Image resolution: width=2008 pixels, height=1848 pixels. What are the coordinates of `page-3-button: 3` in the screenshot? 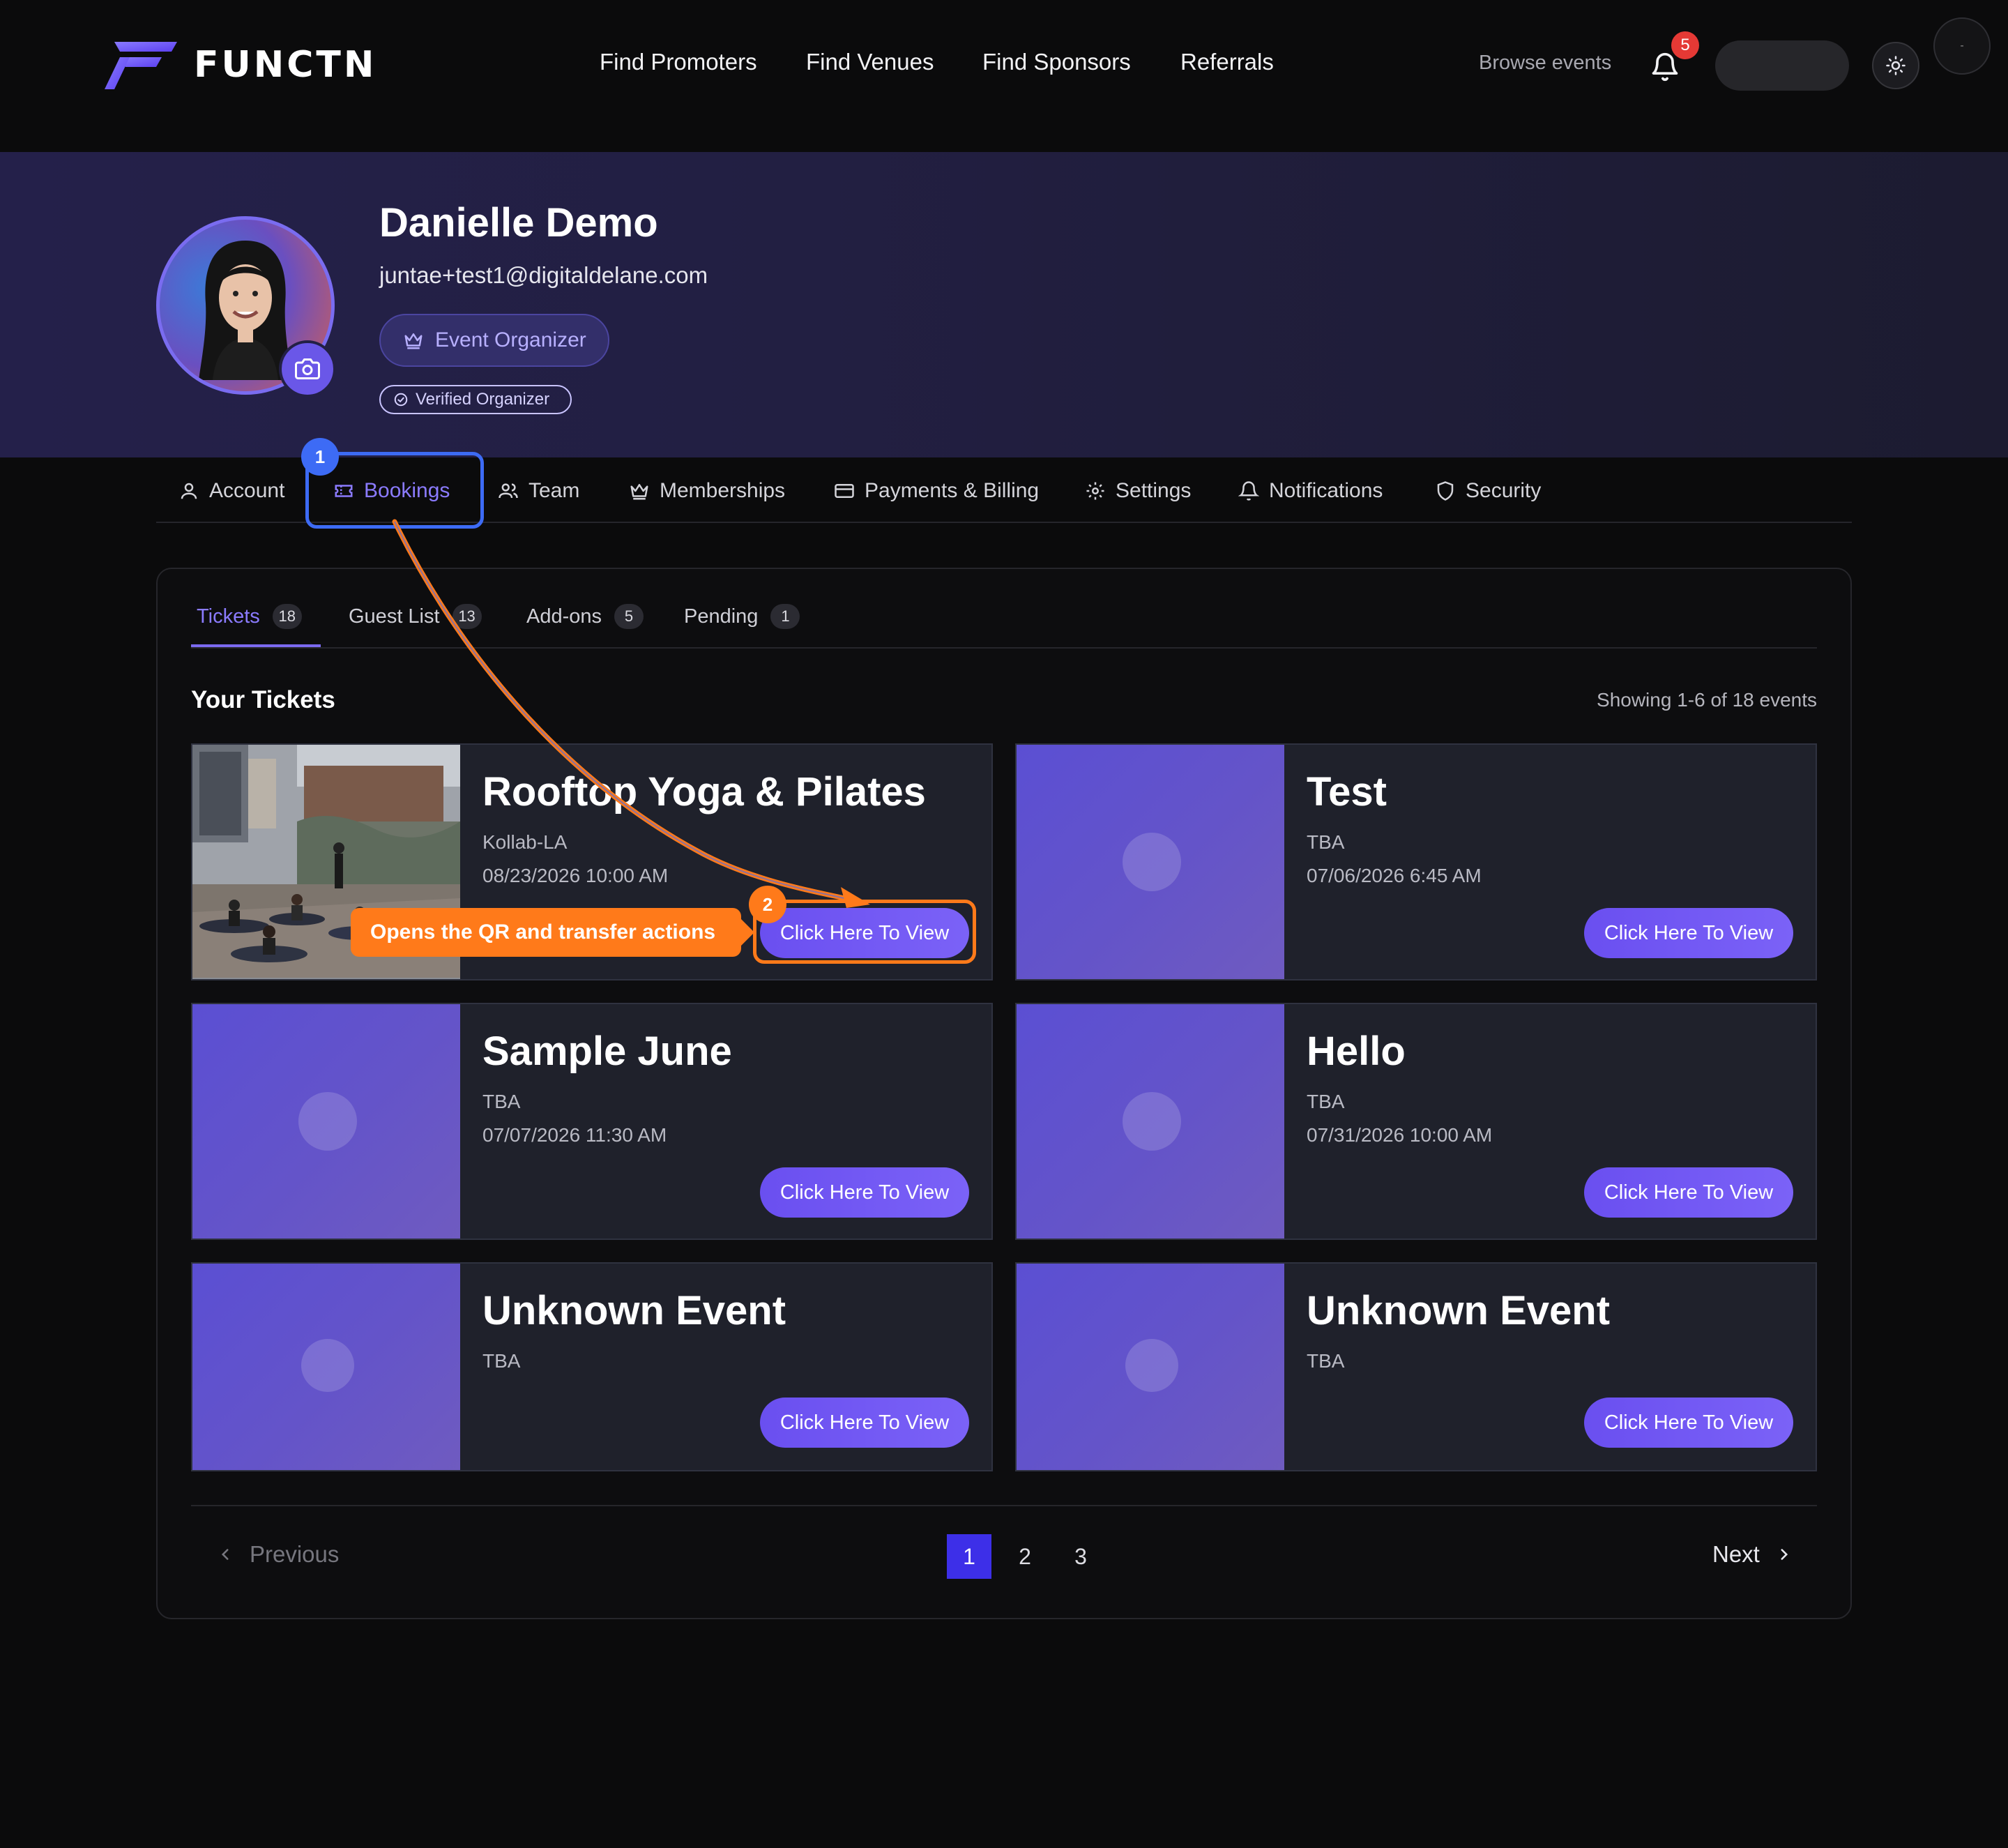 It's located at (1080, 1556).